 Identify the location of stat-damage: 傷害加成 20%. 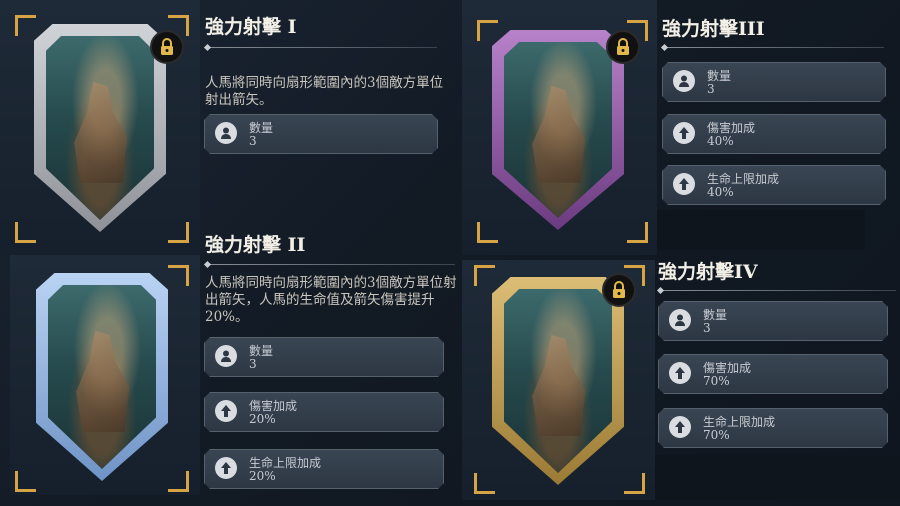
(324, 412).